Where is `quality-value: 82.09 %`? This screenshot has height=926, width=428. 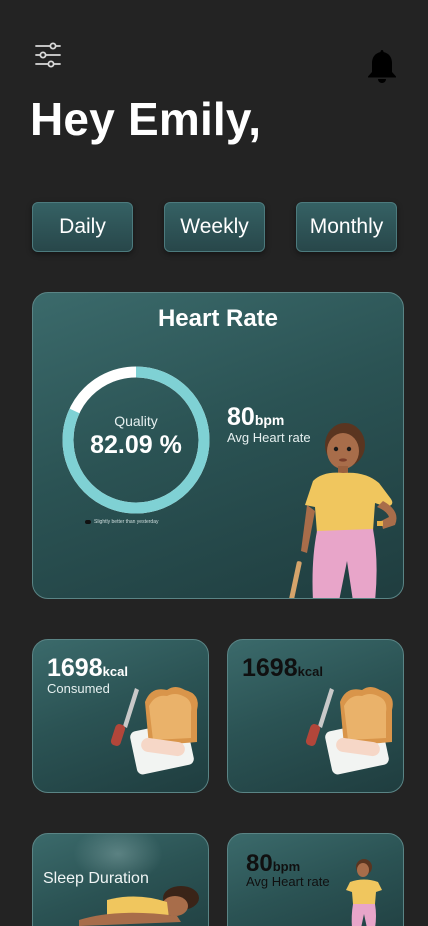
quality-value: 82.09 % is located at coordinates (136, 445).